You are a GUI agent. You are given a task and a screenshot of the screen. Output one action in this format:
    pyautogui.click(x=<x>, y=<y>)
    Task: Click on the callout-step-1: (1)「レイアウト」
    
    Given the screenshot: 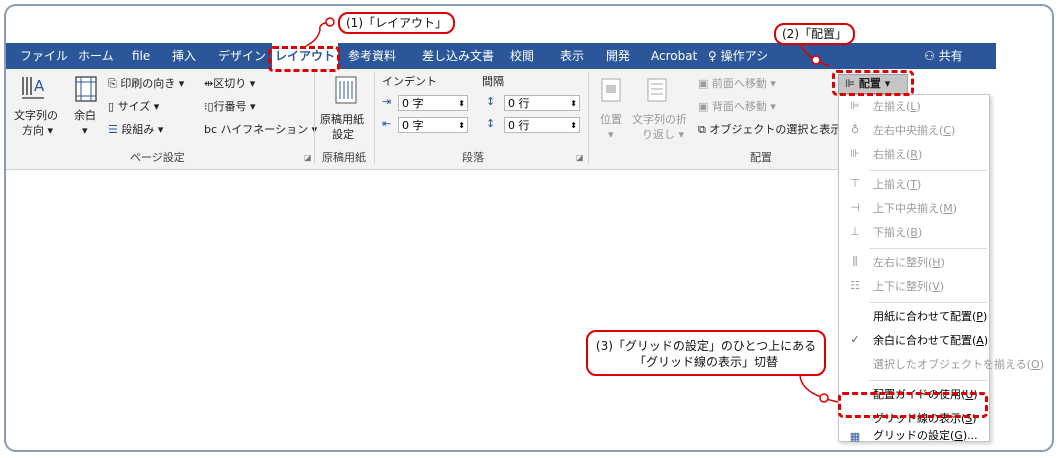 What is the action you would take?
    pyautogui.click(x=396, y=23)
    